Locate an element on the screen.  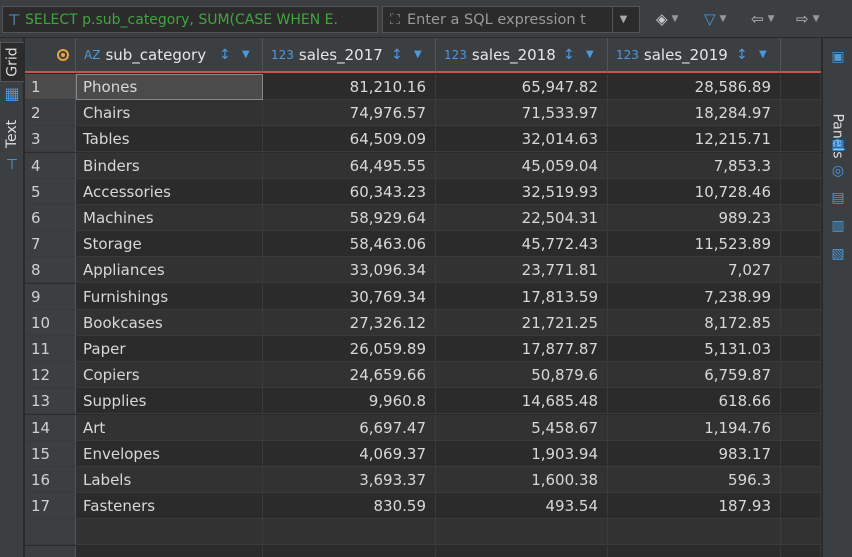
table-row: 4 Binders 64,495.55 45,059.04 7,853.3 is located at coordinates (423, 165).